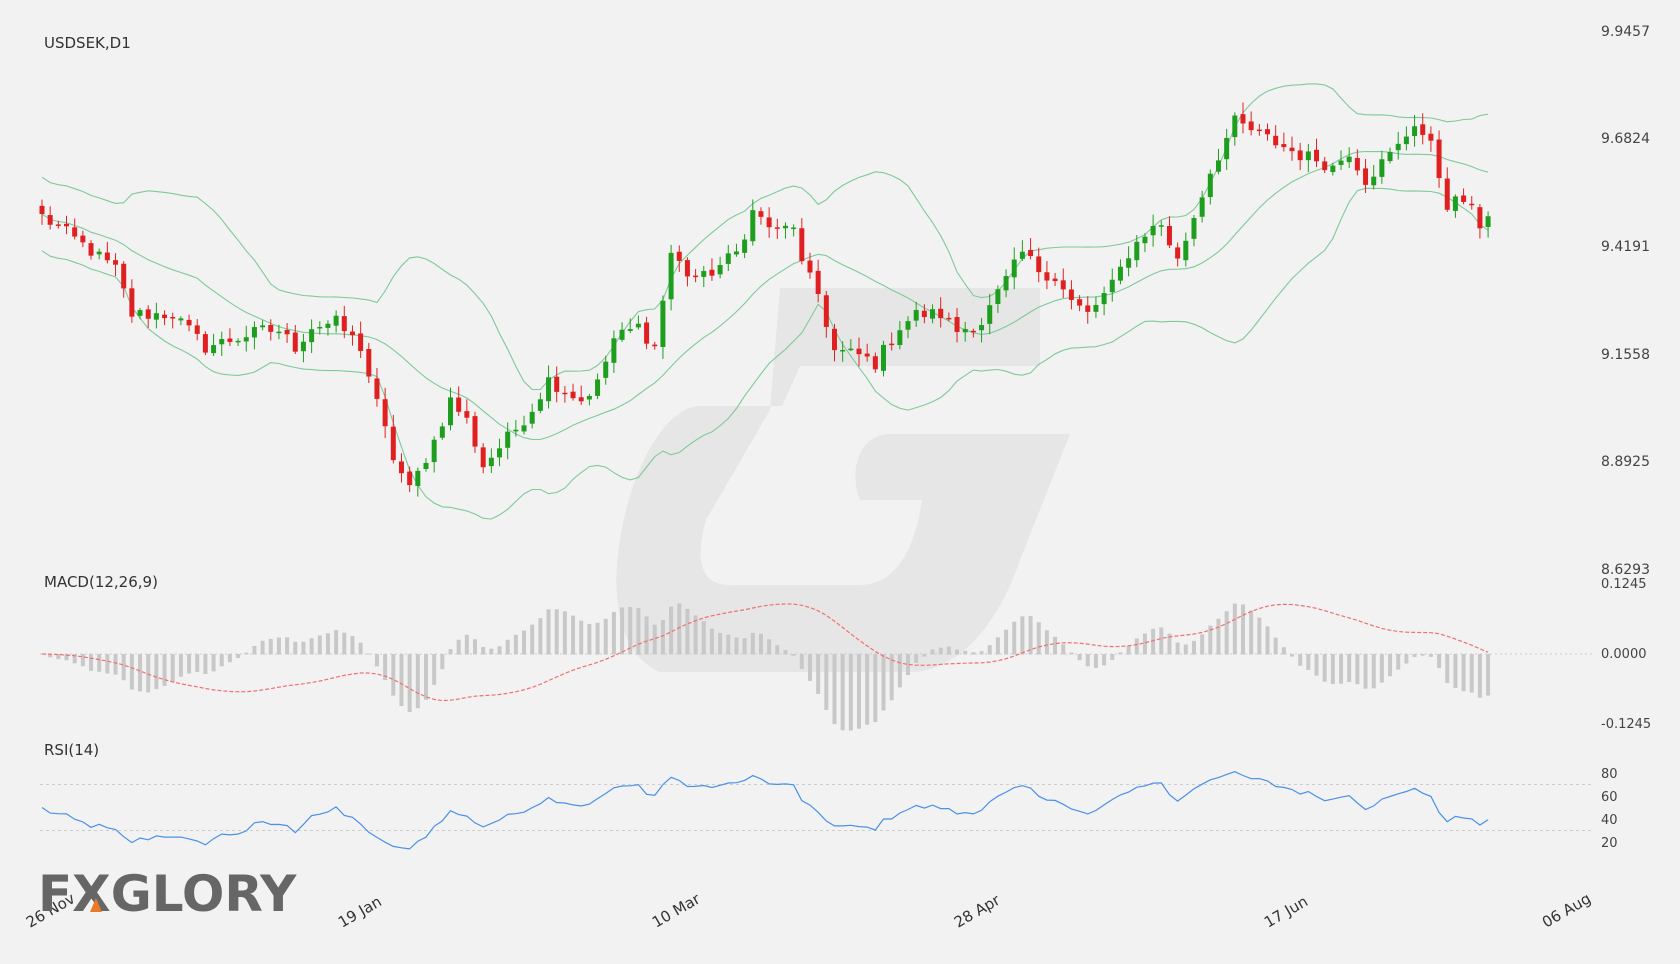  Describe the element at coordinates (676, 910) in the screenshot. I see `date-label: 10 Mar` at that location.